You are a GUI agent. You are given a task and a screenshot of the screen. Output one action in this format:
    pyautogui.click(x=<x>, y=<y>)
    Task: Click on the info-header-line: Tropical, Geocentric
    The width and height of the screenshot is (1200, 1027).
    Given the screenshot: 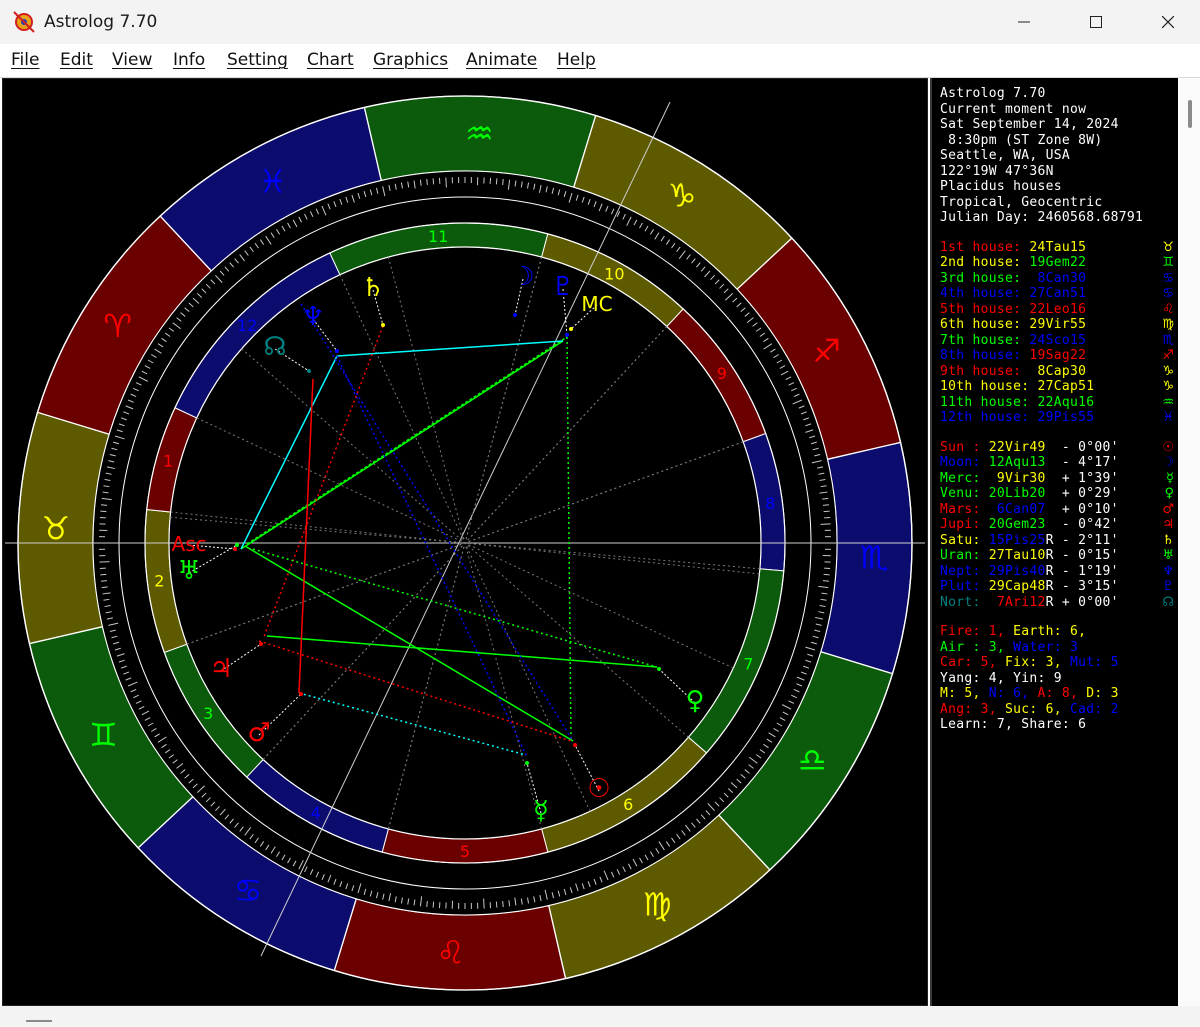 What is the action you would take?
    pyautogui.click(x=1021, y=202)
    